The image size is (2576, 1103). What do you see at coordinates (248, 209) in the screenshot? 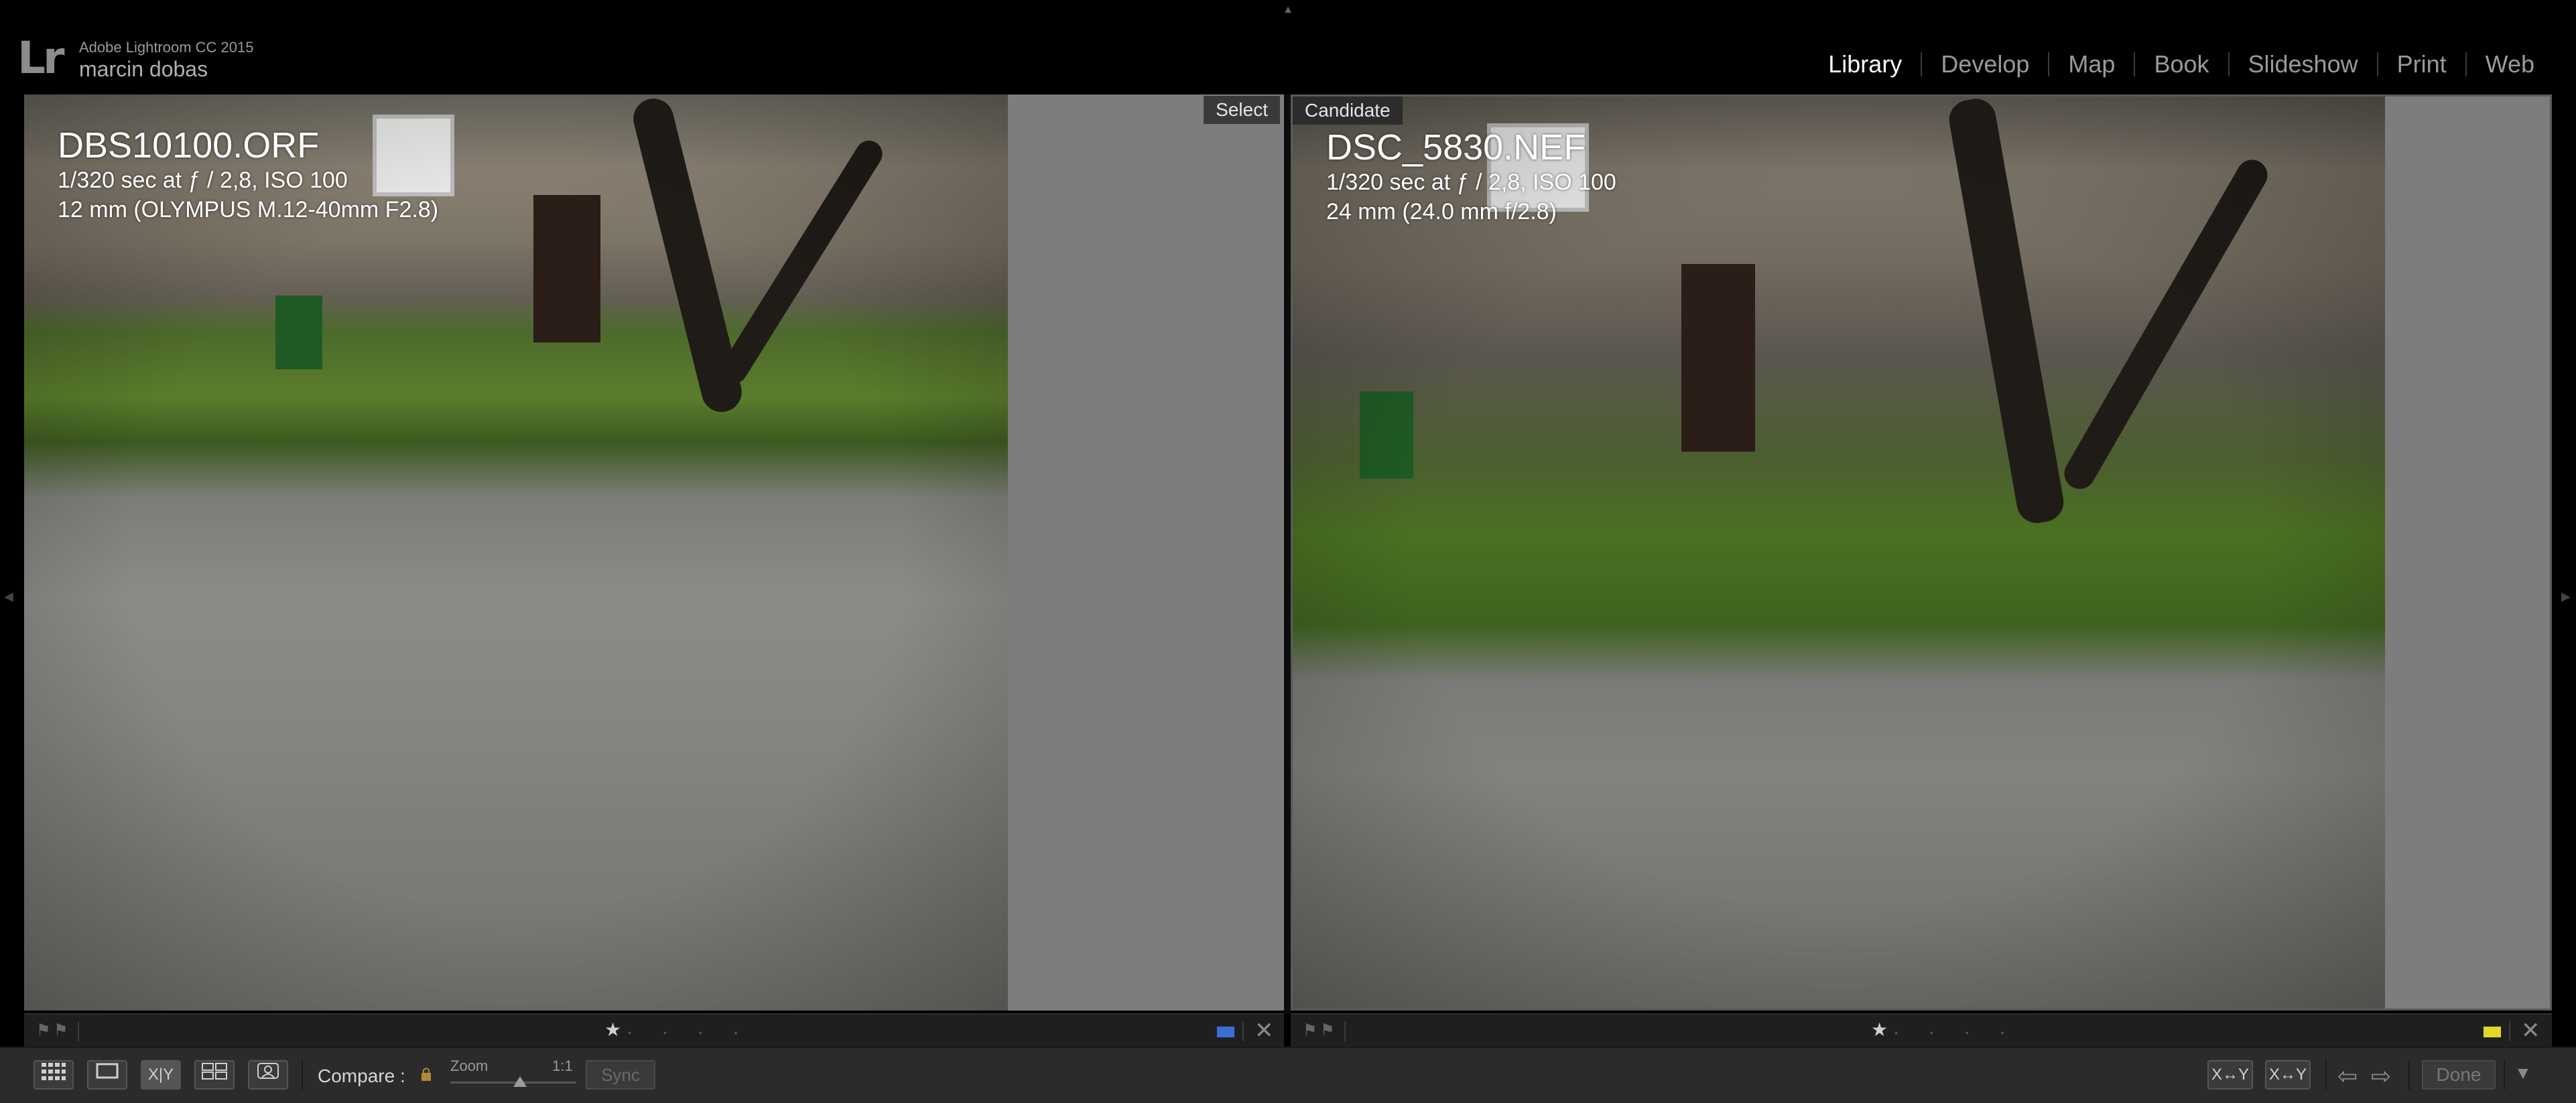
I see `select-lens: 12 mm (OLYMPUS M.12-40mm F2.8)` at bounding box center [248, 209].